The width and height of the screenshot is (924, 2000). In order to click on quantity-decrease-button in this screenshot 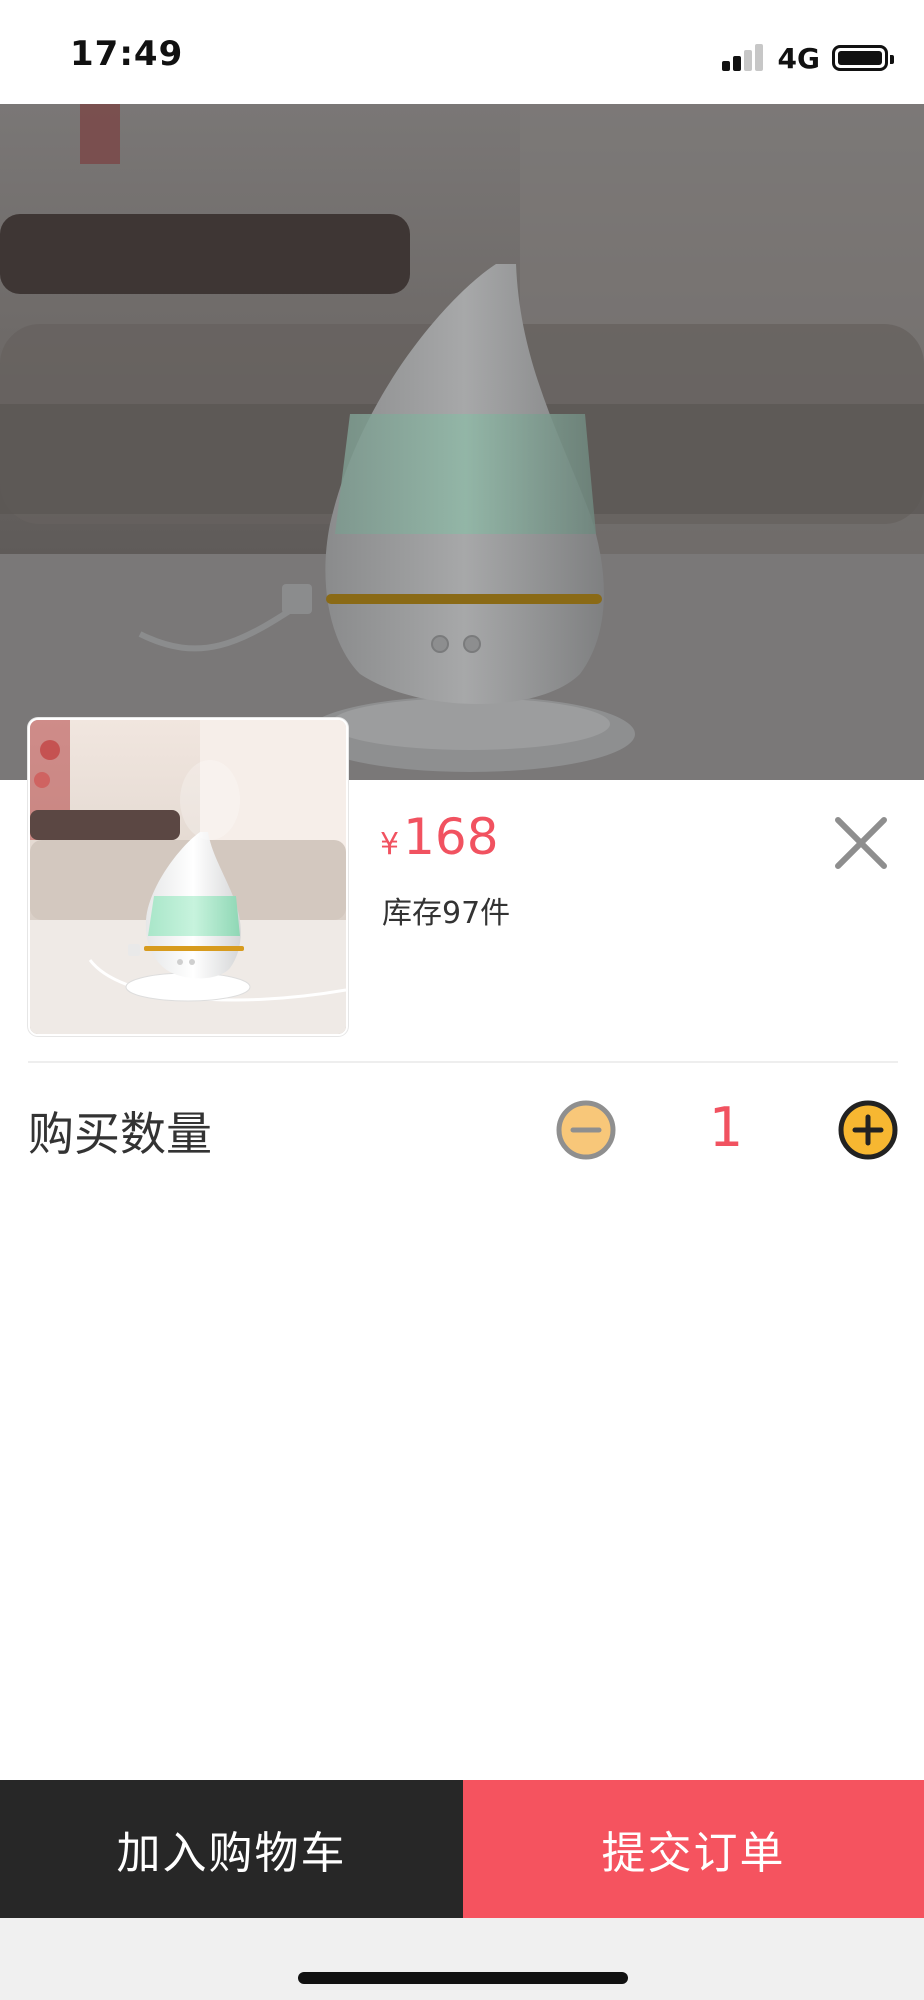, I will do `click(586, 1130)`.